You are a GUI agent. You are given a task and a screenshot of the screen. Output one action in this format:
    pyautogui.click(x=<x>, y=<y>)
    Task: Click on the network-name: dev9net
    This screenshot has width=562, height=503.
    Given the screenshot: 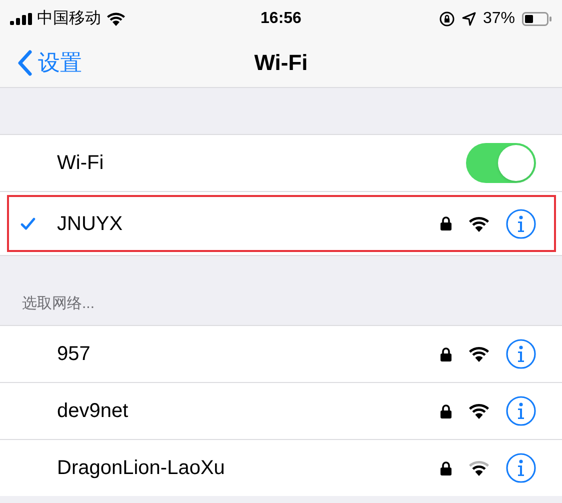 What is the action you would take?
    pyautogui.click(x=93, y=411)
    